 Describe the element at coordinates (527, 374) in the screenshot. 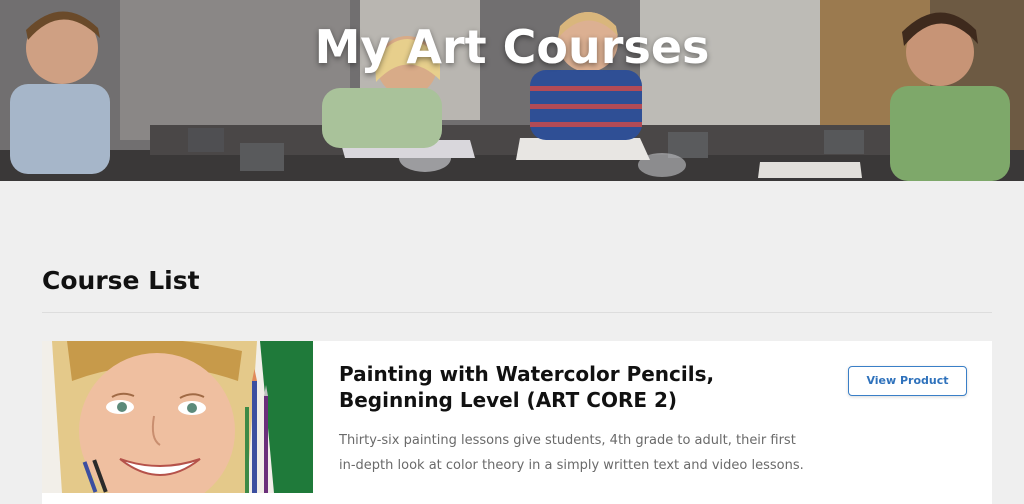

I see `course-title-line1: Painting with Watercolor Pencils,` at that location.